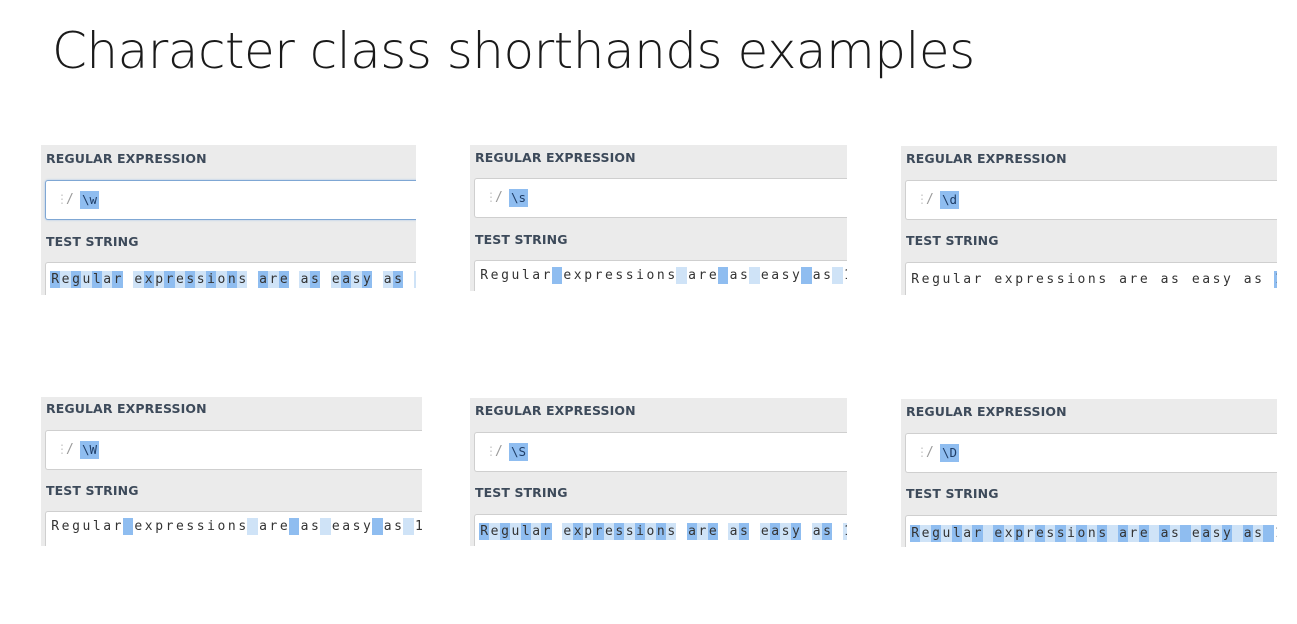  What do you see at coordinates (233, 450) in the screenshot?
I see `regex-input: ⋮ / \W` at bounding box center [233, 450].